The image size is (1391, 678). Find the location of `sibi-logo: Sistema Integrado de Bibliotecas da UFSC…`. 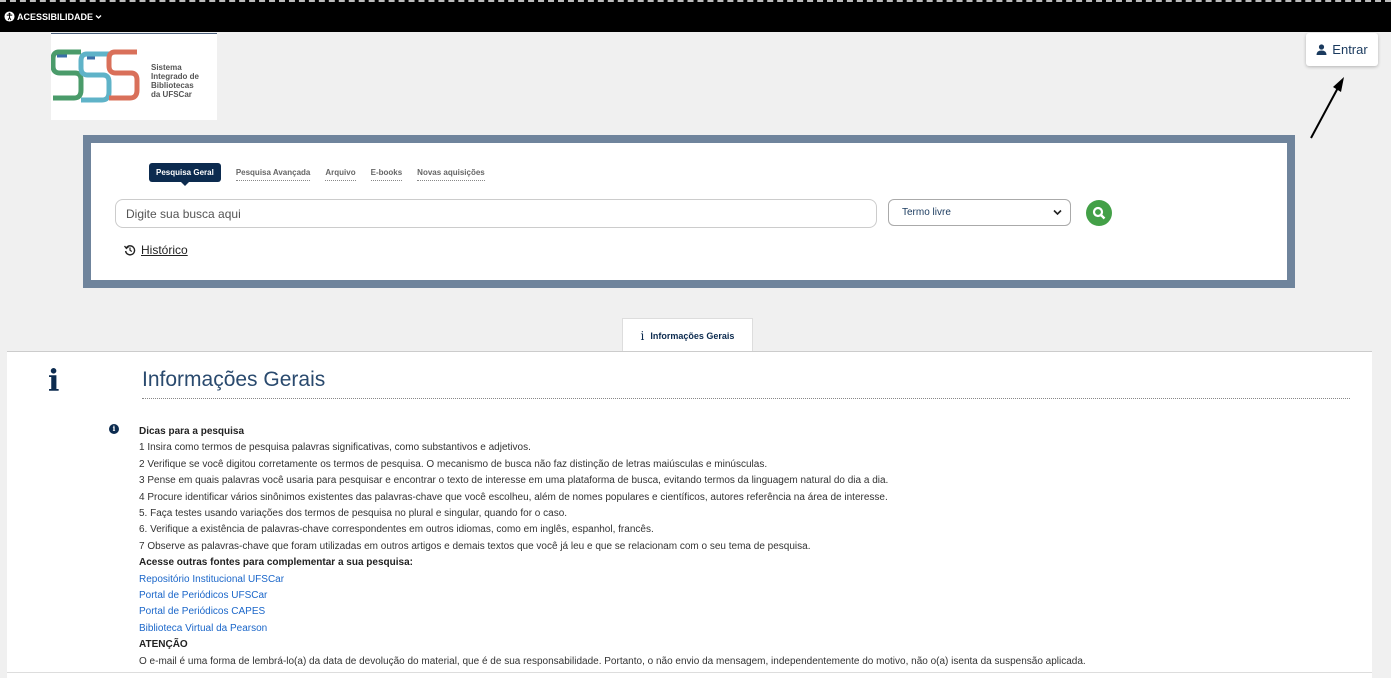

sibi-logo: Sistema Integrado de Bibliotecas da UFSC… is located at coordinates (134, 76).